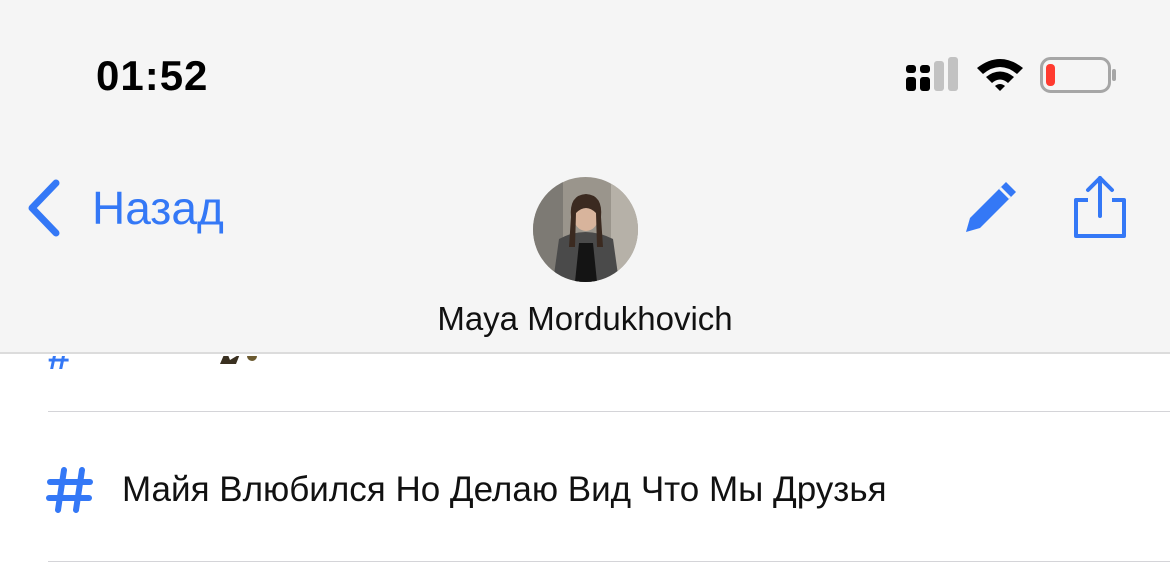 The image size is (1170, 585). I want to click on chevron-left-icon, so click(44, 208).